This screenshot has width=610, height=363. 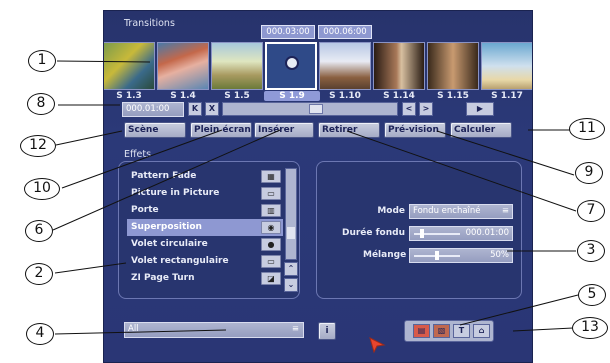 I want to click on callout-4: 4, so click(x=40, y=334).